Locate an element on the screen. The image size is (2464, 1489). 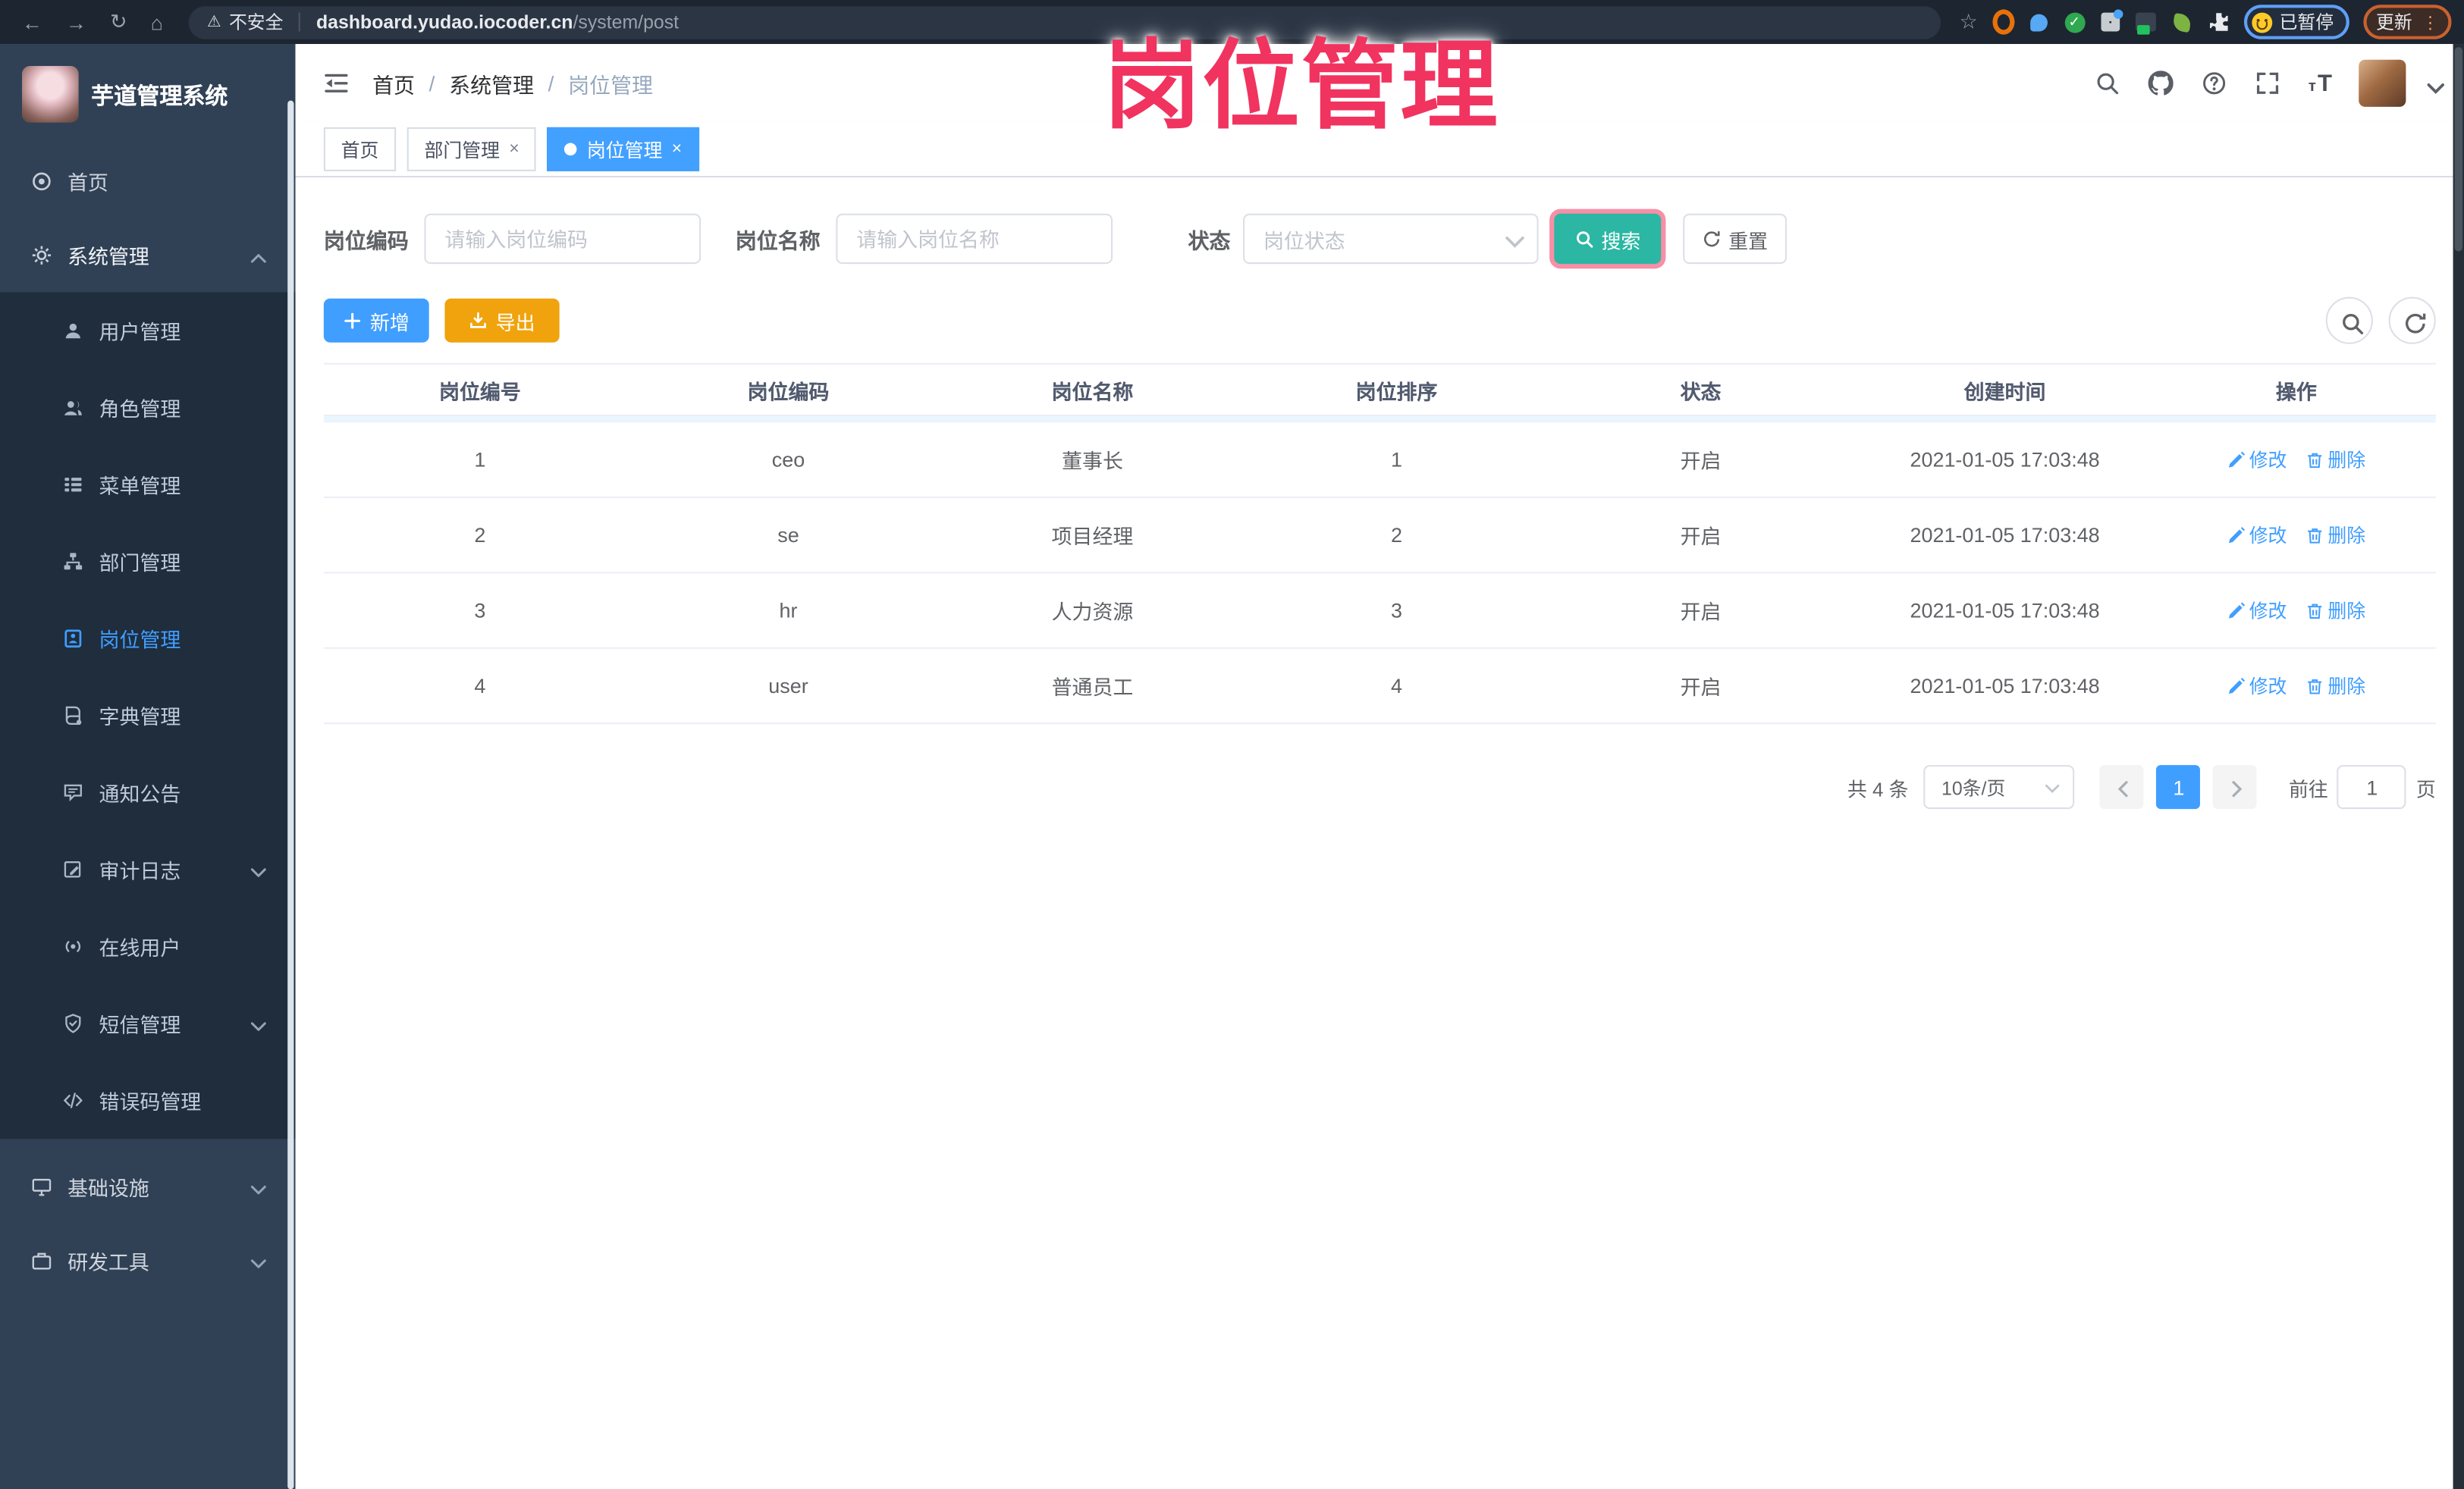
tab-departments: 部门管理 × is located at coordinates (471, 149).